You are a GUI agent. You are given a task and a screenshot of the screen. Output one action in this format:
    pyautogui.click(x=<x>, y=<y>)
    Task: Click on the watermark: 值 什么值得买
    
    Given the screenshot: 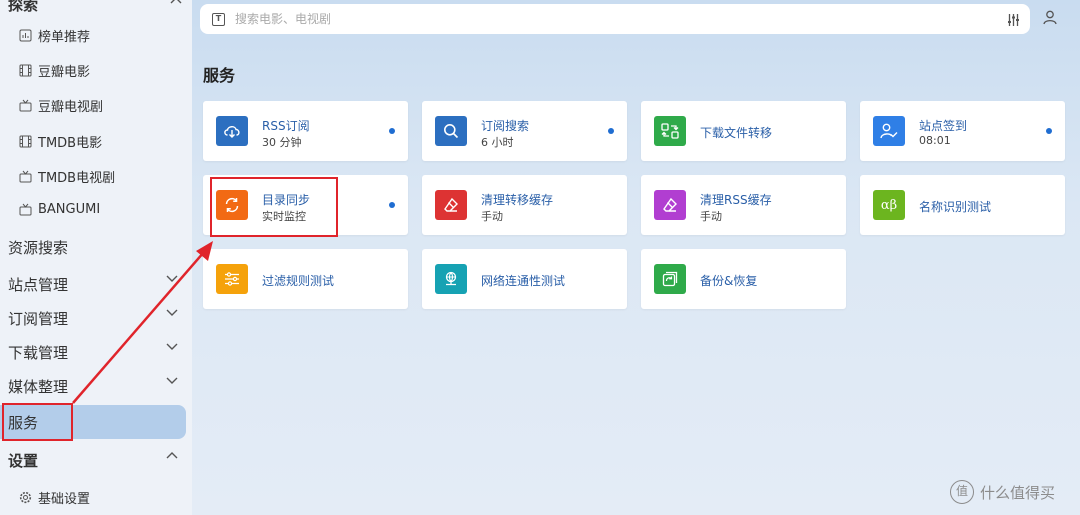 What is the action you would take?
    pyautogui.click(x=1002, y=492)
    